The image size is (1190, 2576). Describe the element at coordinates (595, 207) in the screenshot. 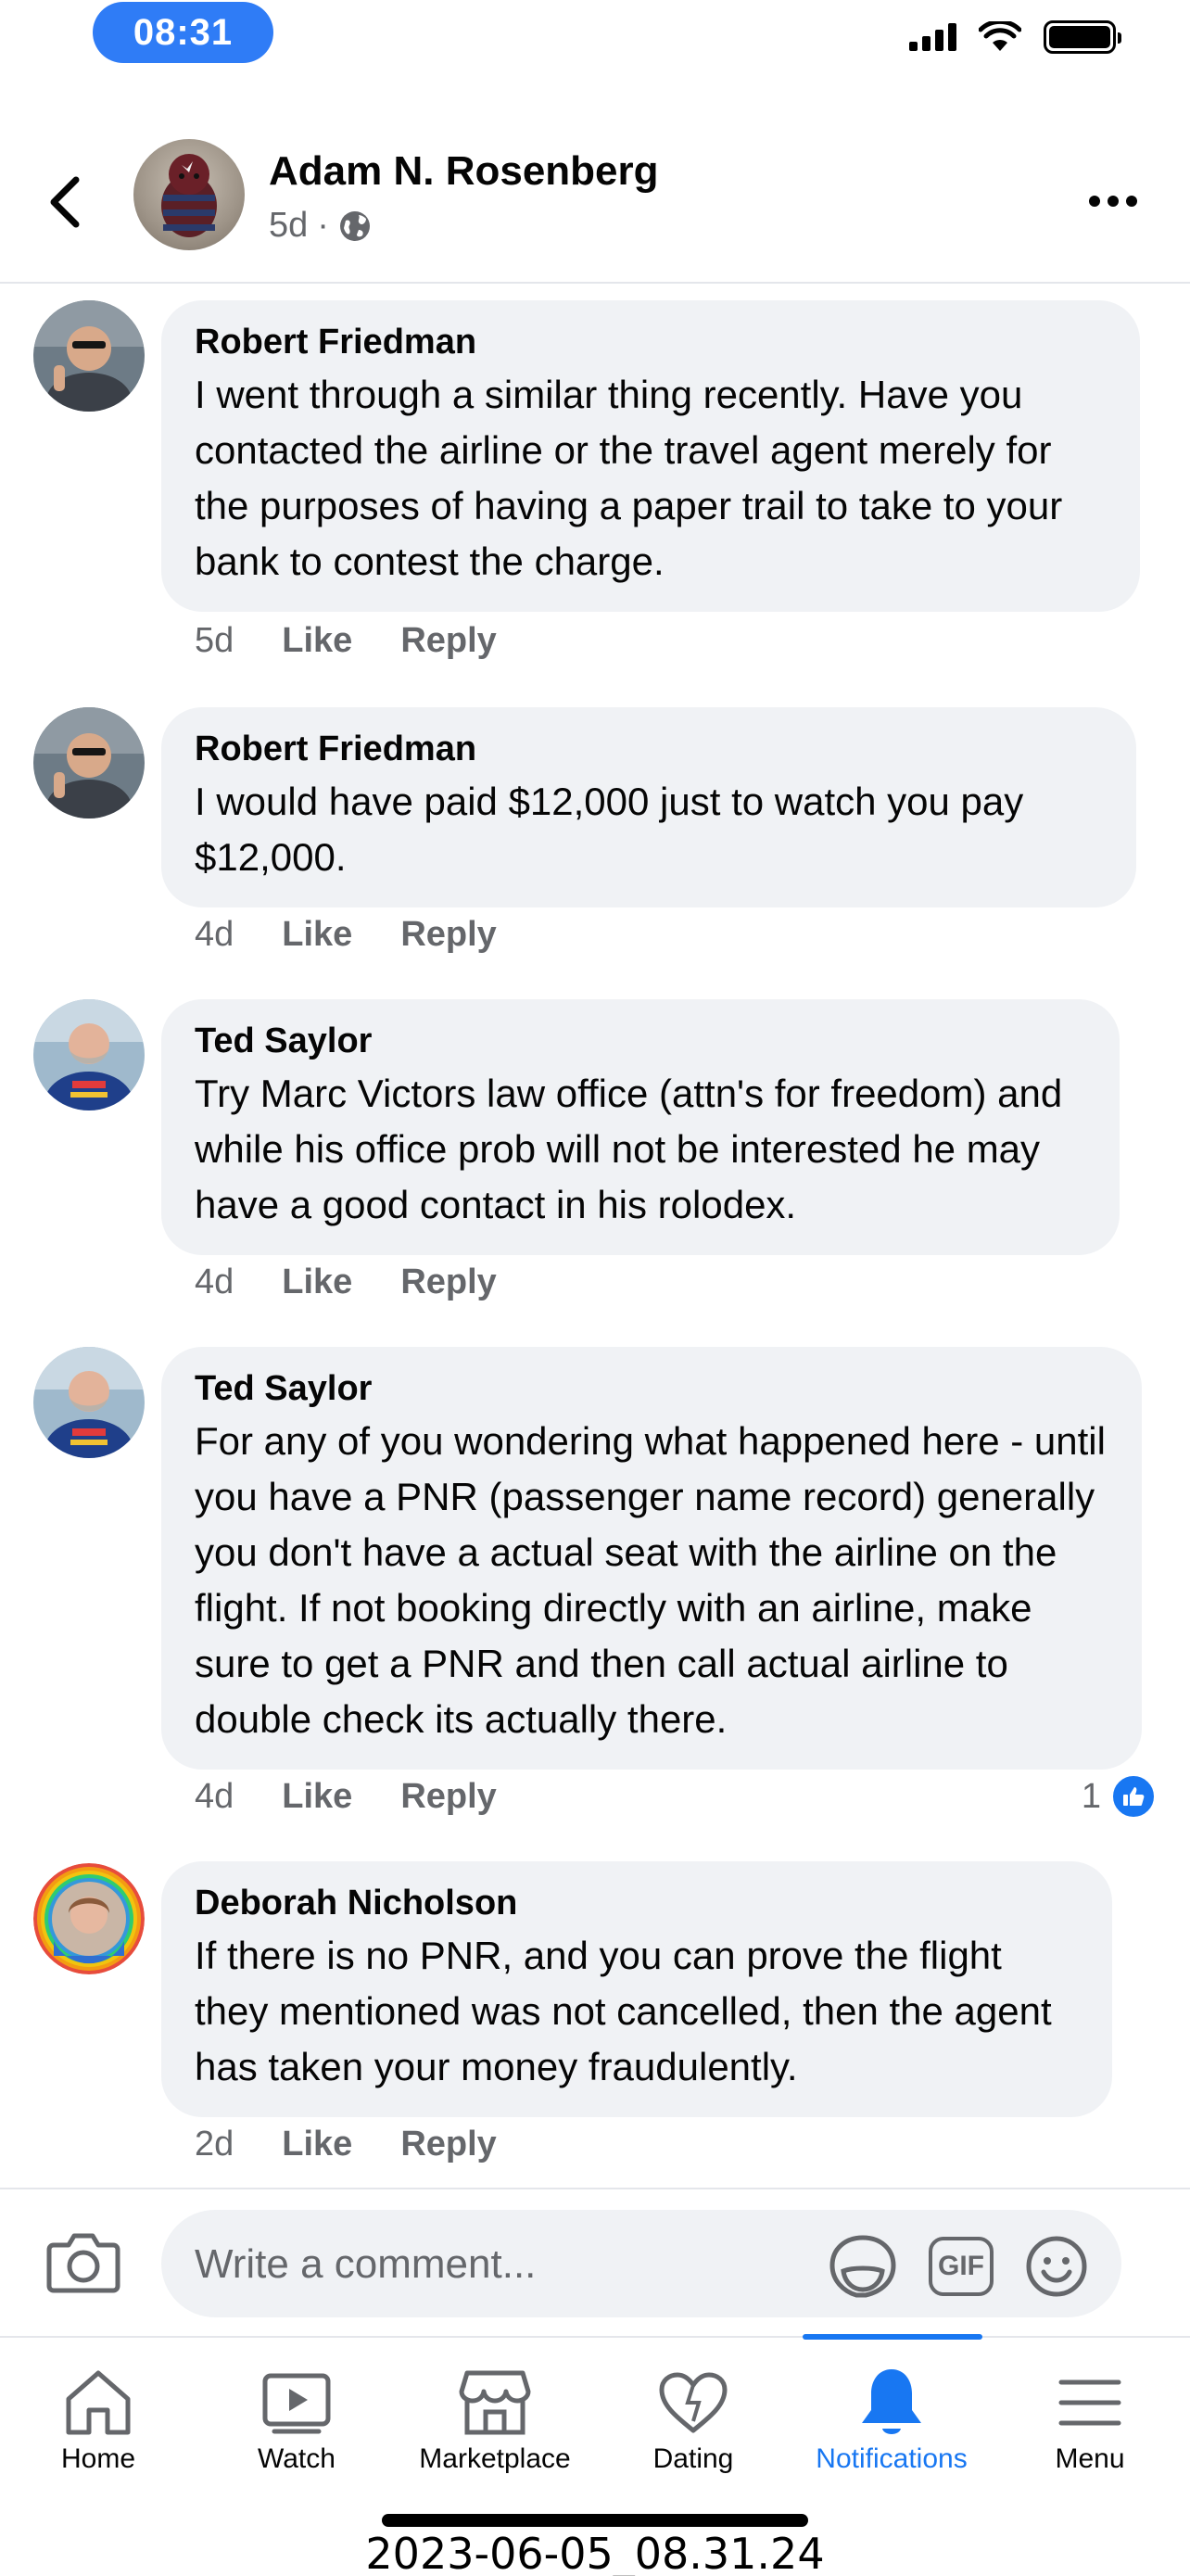

I see `post-header: Adam N. Rosenberg 5d ·` at that location.